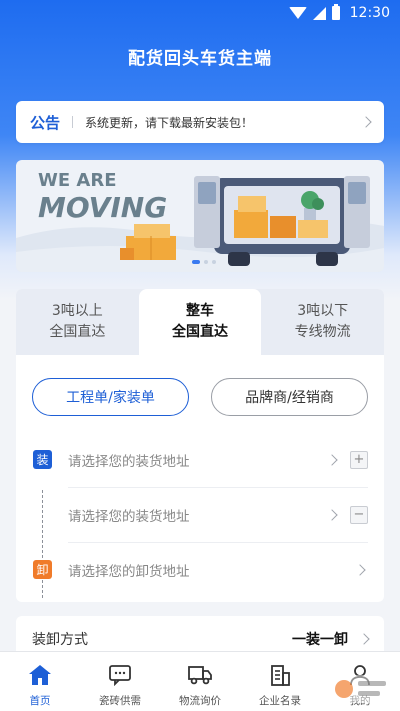 Image resolution: width=400 pixels, height=711 pixels. Describe the element at coordinates (200, 59) in the screenshot. I see `page-title: 配货回头车货主端` at that location.